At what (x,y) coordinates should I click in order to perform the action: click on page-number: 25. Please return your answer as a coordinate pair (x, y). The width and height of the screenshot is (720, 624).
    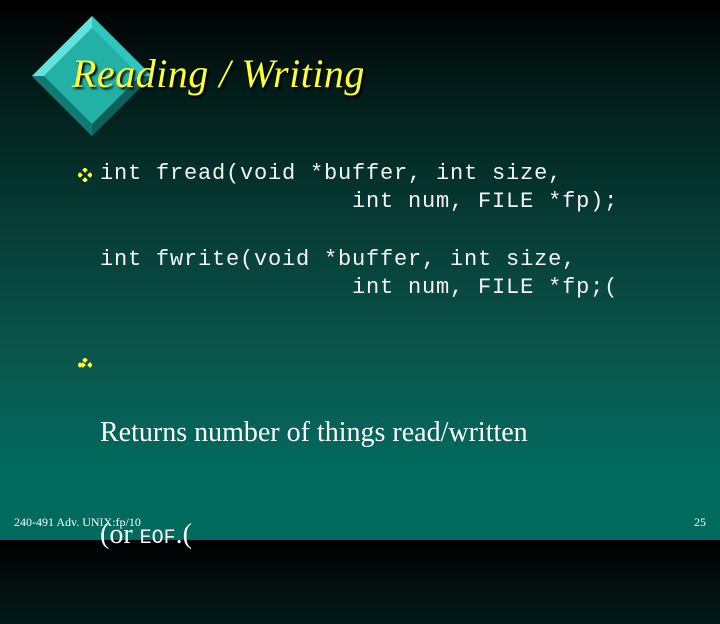
    Looking at the image, I should click on (700, 522).